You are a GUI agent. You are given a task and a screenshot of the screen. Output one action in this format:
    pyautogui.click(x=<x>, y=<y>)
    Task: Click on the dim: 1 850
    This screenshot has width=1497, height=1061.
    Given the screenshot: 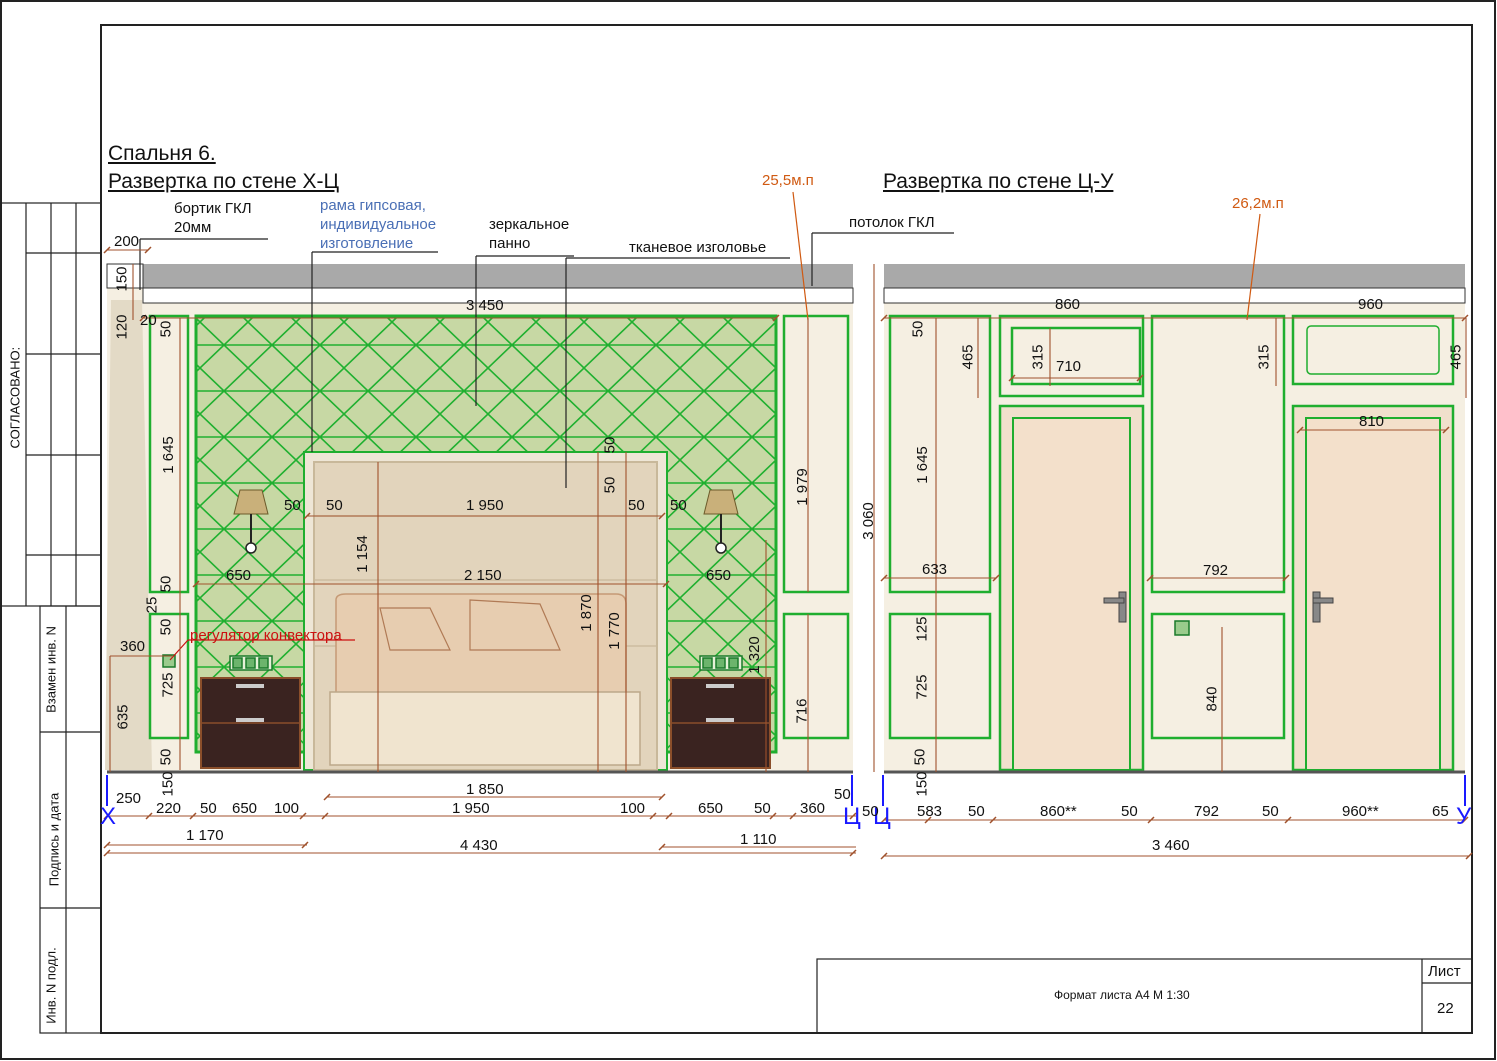 What is the action you would take?
    pyautogui.click(x=485, y=789)
    